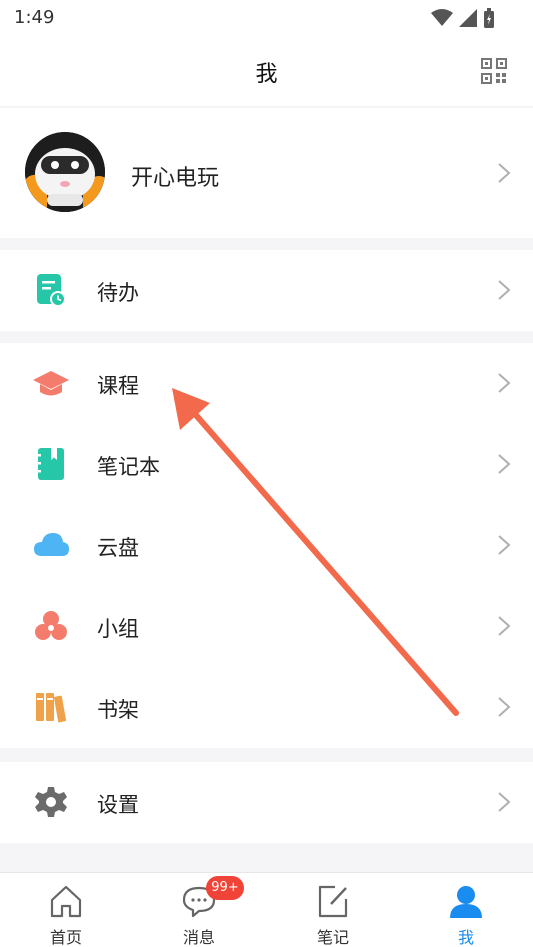 The width and height of the screenshot is (533, 947). What do you see at coordinates (118, 805) in the screenshot?
I see `menu-label-settings: 设置` at bounding box center [118, 805].